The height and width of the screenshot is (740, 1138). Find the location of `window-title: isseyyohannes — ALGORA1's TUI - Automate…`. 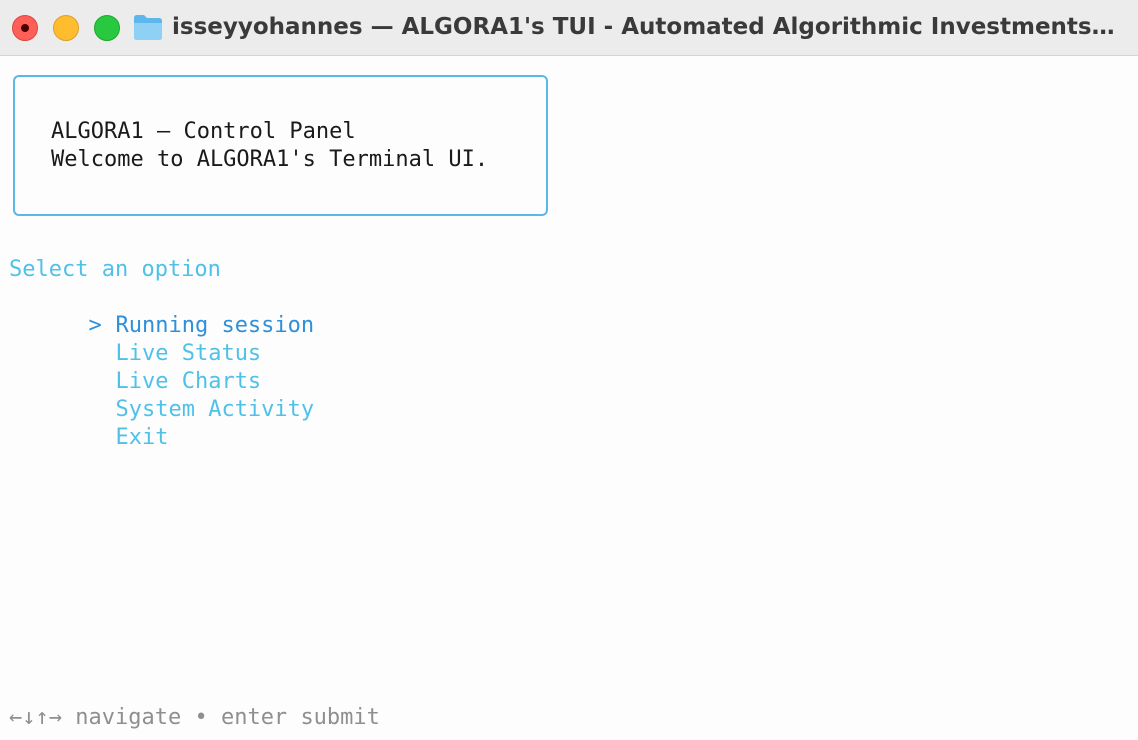

window-title: isseyyohannes — ALGORA1's TUI - Automate… is located at coordinates (647, 27).